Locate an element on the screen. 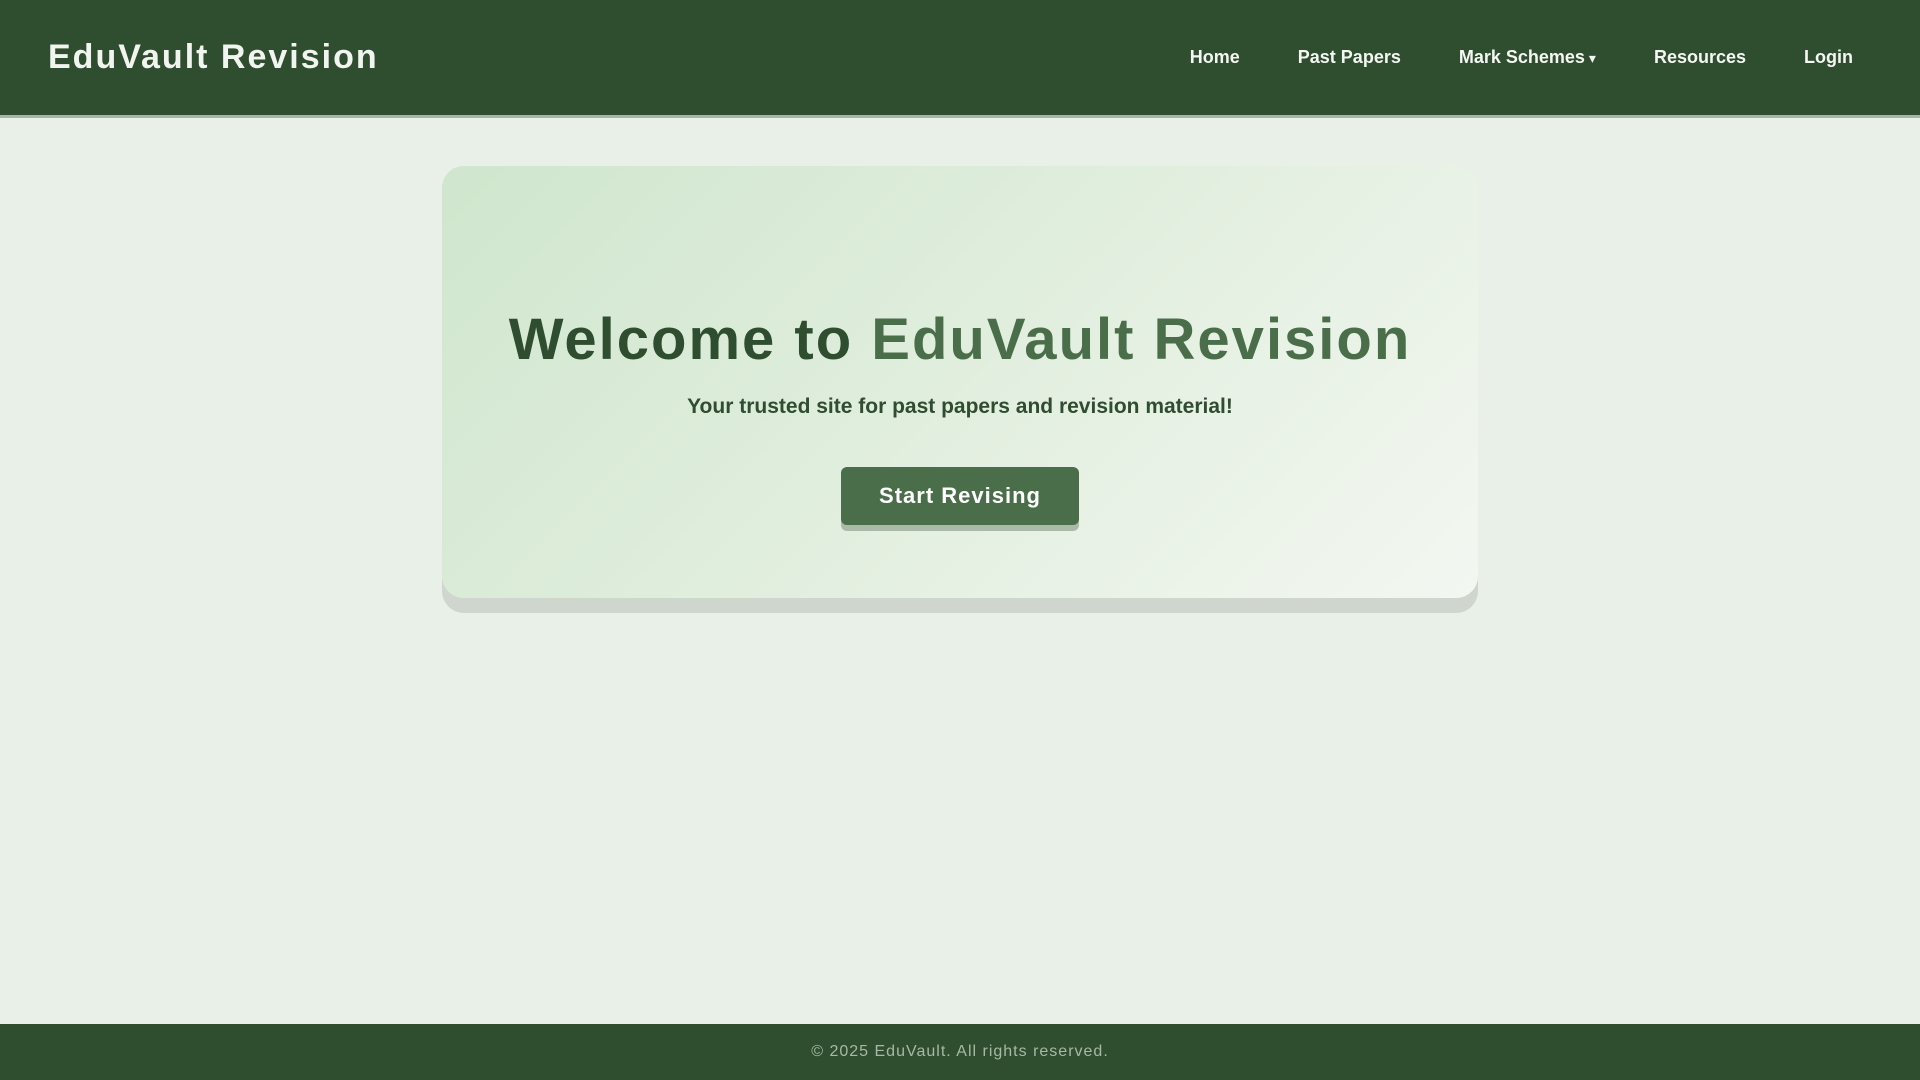  hero-title: Welcome to EduVault Revision is located at coordinates (960, 339).